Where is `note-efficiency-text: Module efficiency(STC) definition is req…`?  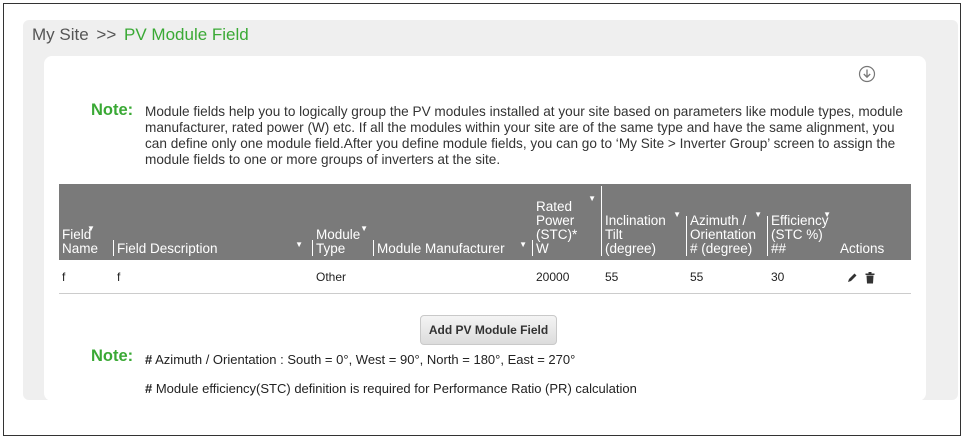 note-efficiency-text: Module efficiency(STC) definition is req… is located at coordinates (394, 388).